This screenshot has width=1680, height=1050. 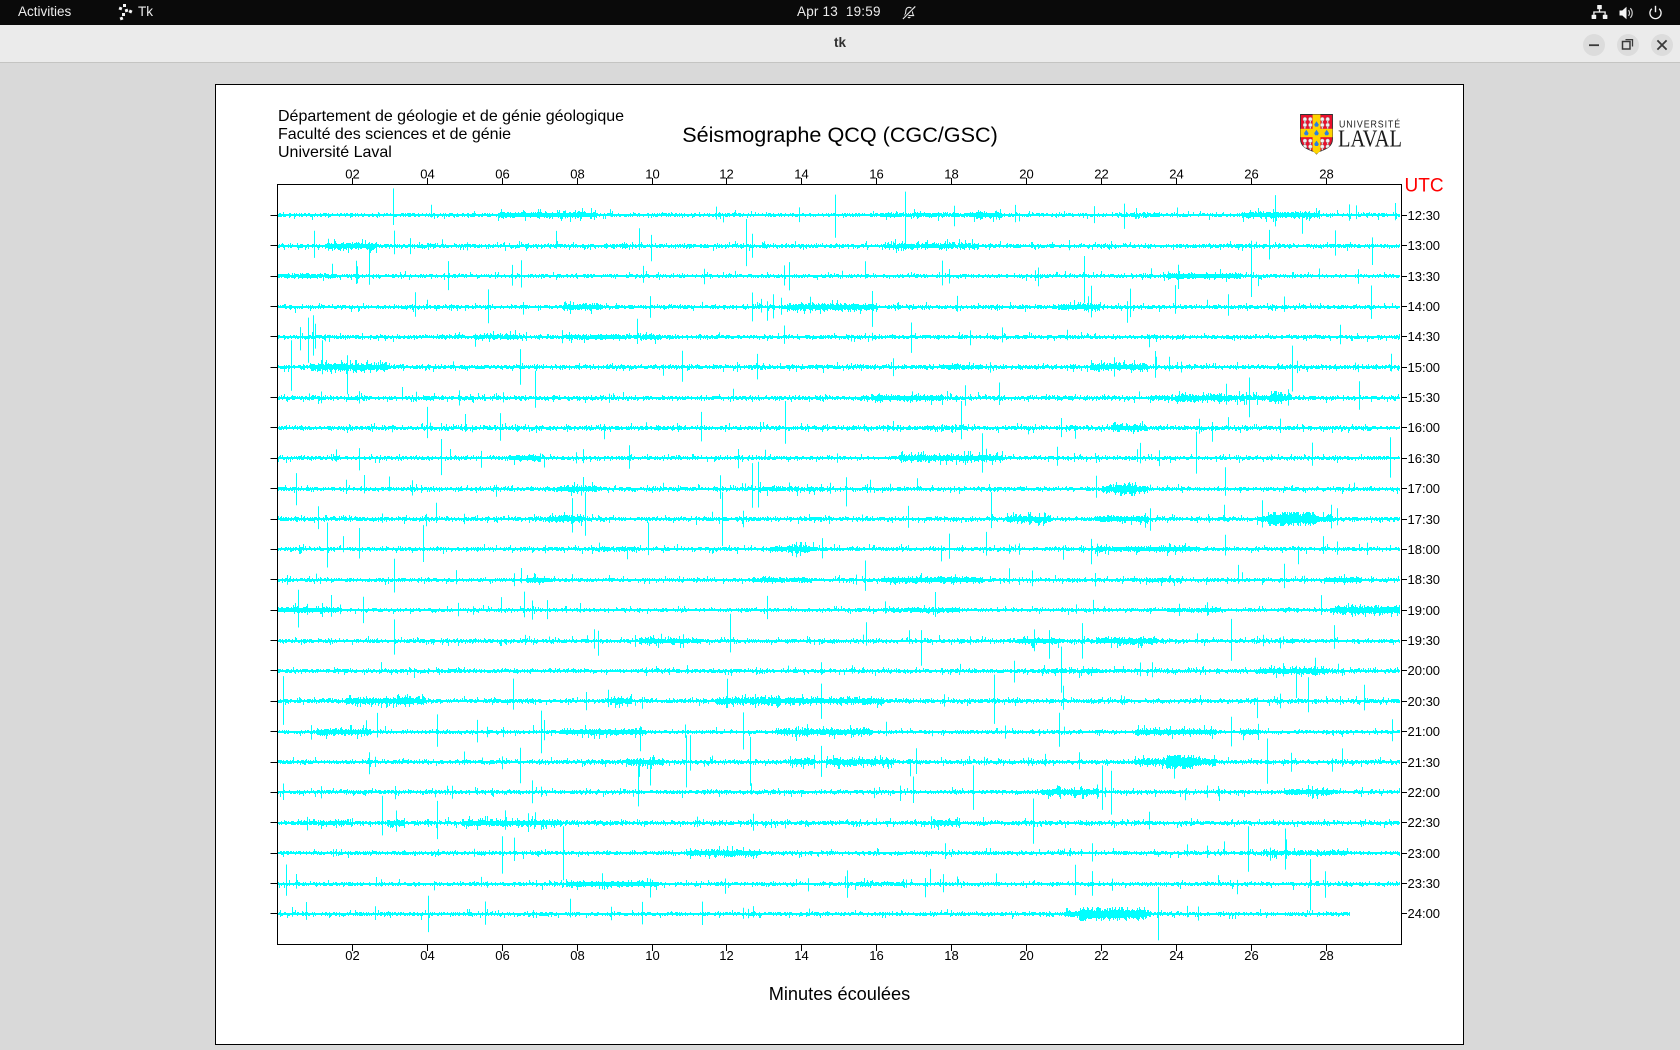 I want to click on svg-text:Faculté des sciences et de gén: Faculté des sciences et de génie, so click(x=394, y=134).